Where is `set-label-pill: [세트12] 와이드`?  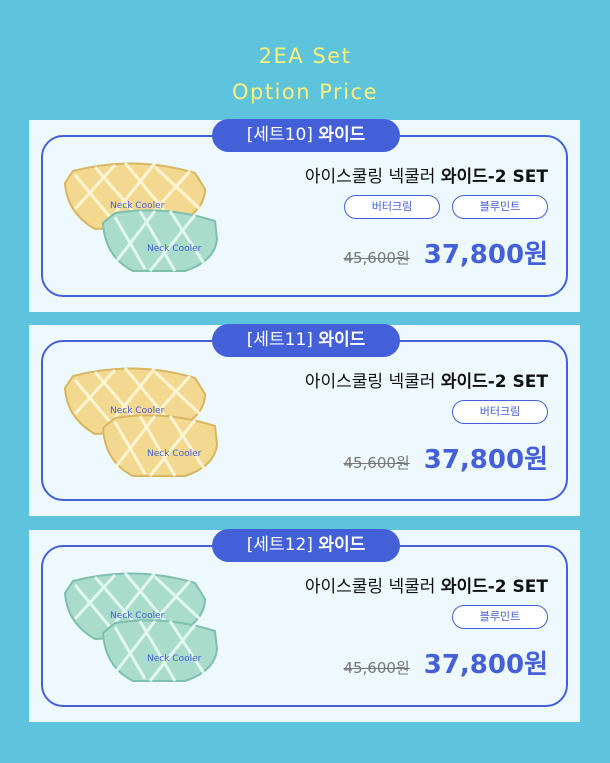
set-label-pill: [세트12] 와이드 is located at coordinates (306, 545).